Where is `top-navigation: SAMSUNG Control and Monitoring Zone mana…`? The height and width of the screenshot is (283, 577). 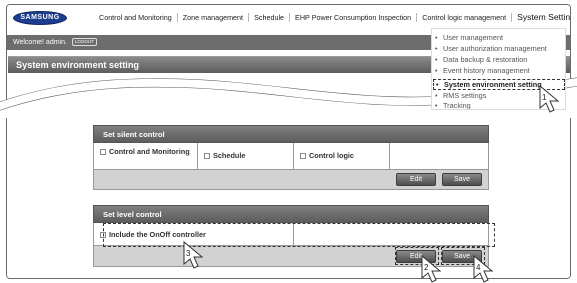
top-navigation: SAMSUNG Control and Monitoring Zone mana… is located at coordinates (288, 17).